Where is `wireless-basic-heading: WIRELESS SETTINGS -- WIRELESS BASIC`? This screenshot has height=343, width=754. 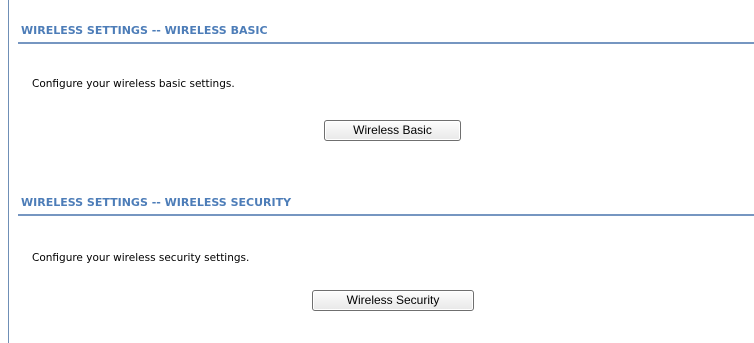 wireless-basic-heading: WIRELESS SETTINGS -- WIRELESS BASIC is located at coordinates (144, 30).